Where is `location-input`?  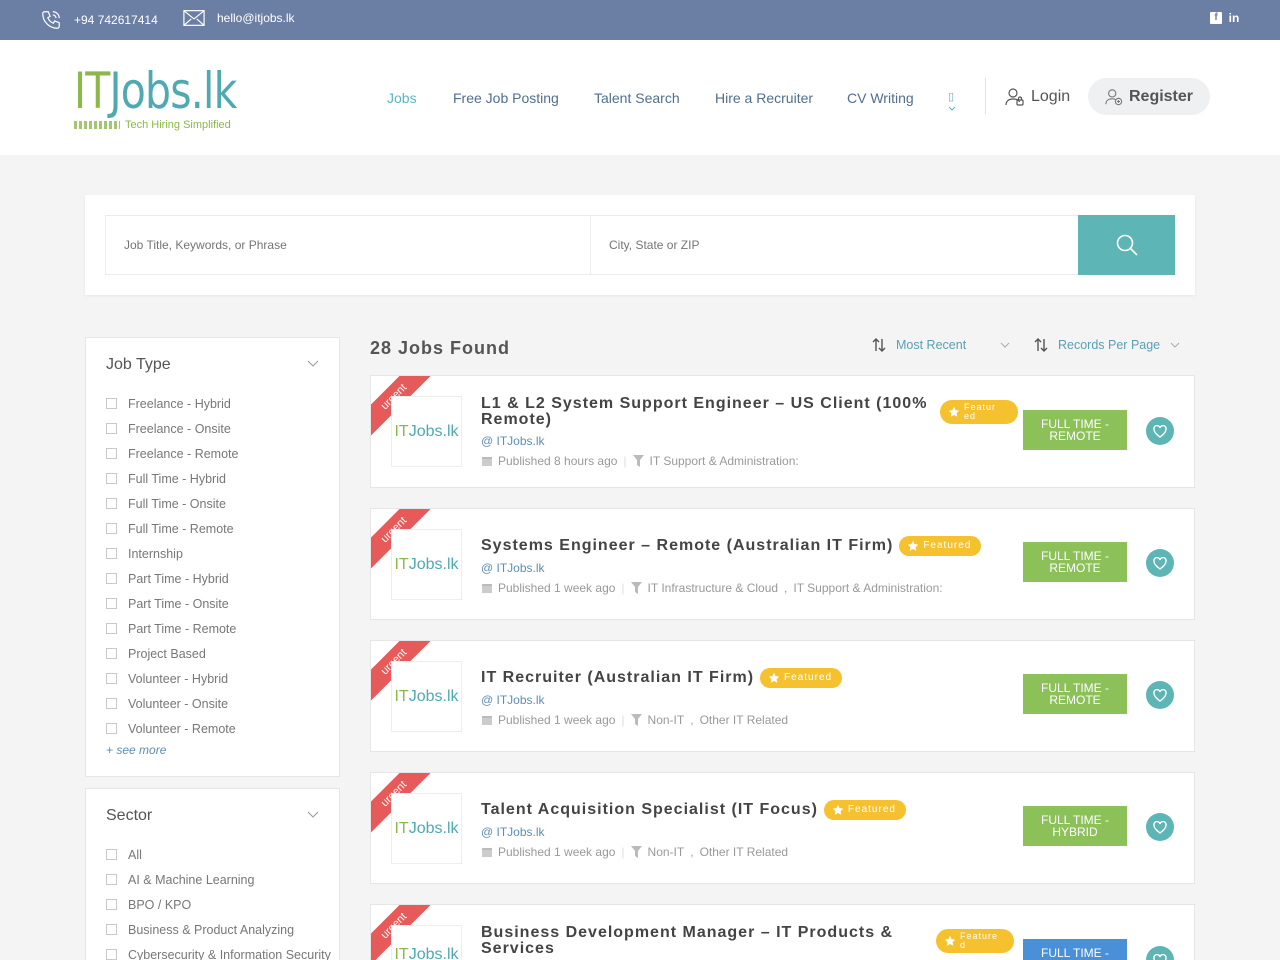 location-input is located at coordinates (834, 245).